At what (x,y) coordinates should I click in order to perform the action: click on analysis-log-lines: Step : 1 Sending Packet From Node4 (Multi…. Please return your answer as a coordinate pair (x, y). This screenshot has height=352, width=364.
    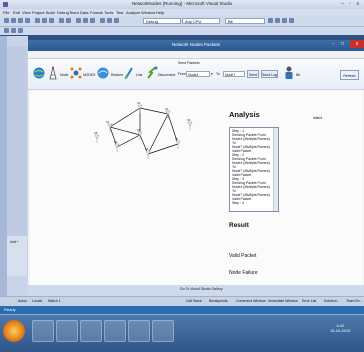
    Looking at the image, I should click on (254, 166).